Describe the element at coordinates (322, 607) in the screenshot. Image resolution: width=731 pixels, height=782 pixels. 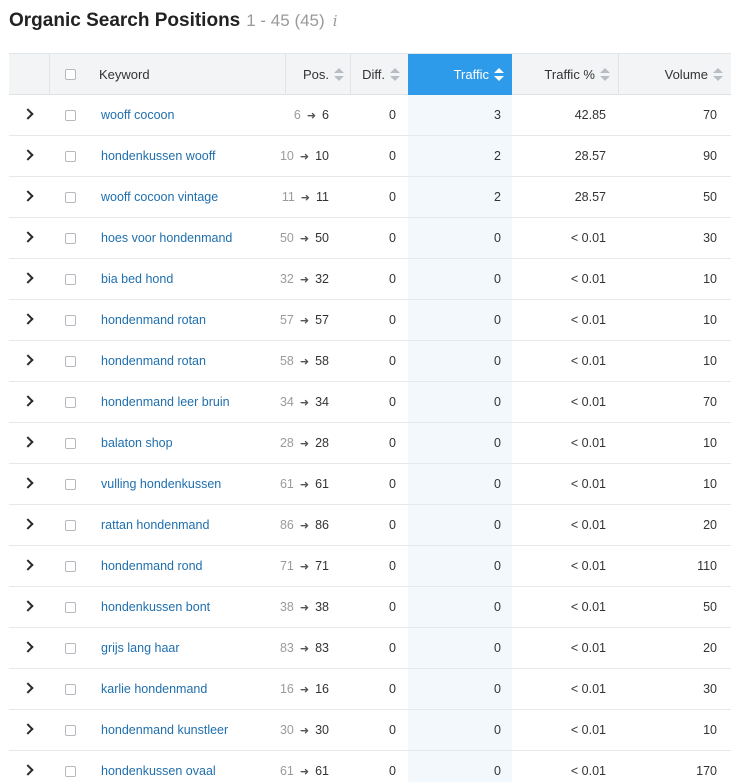
I see `current-position: 38` at that location.